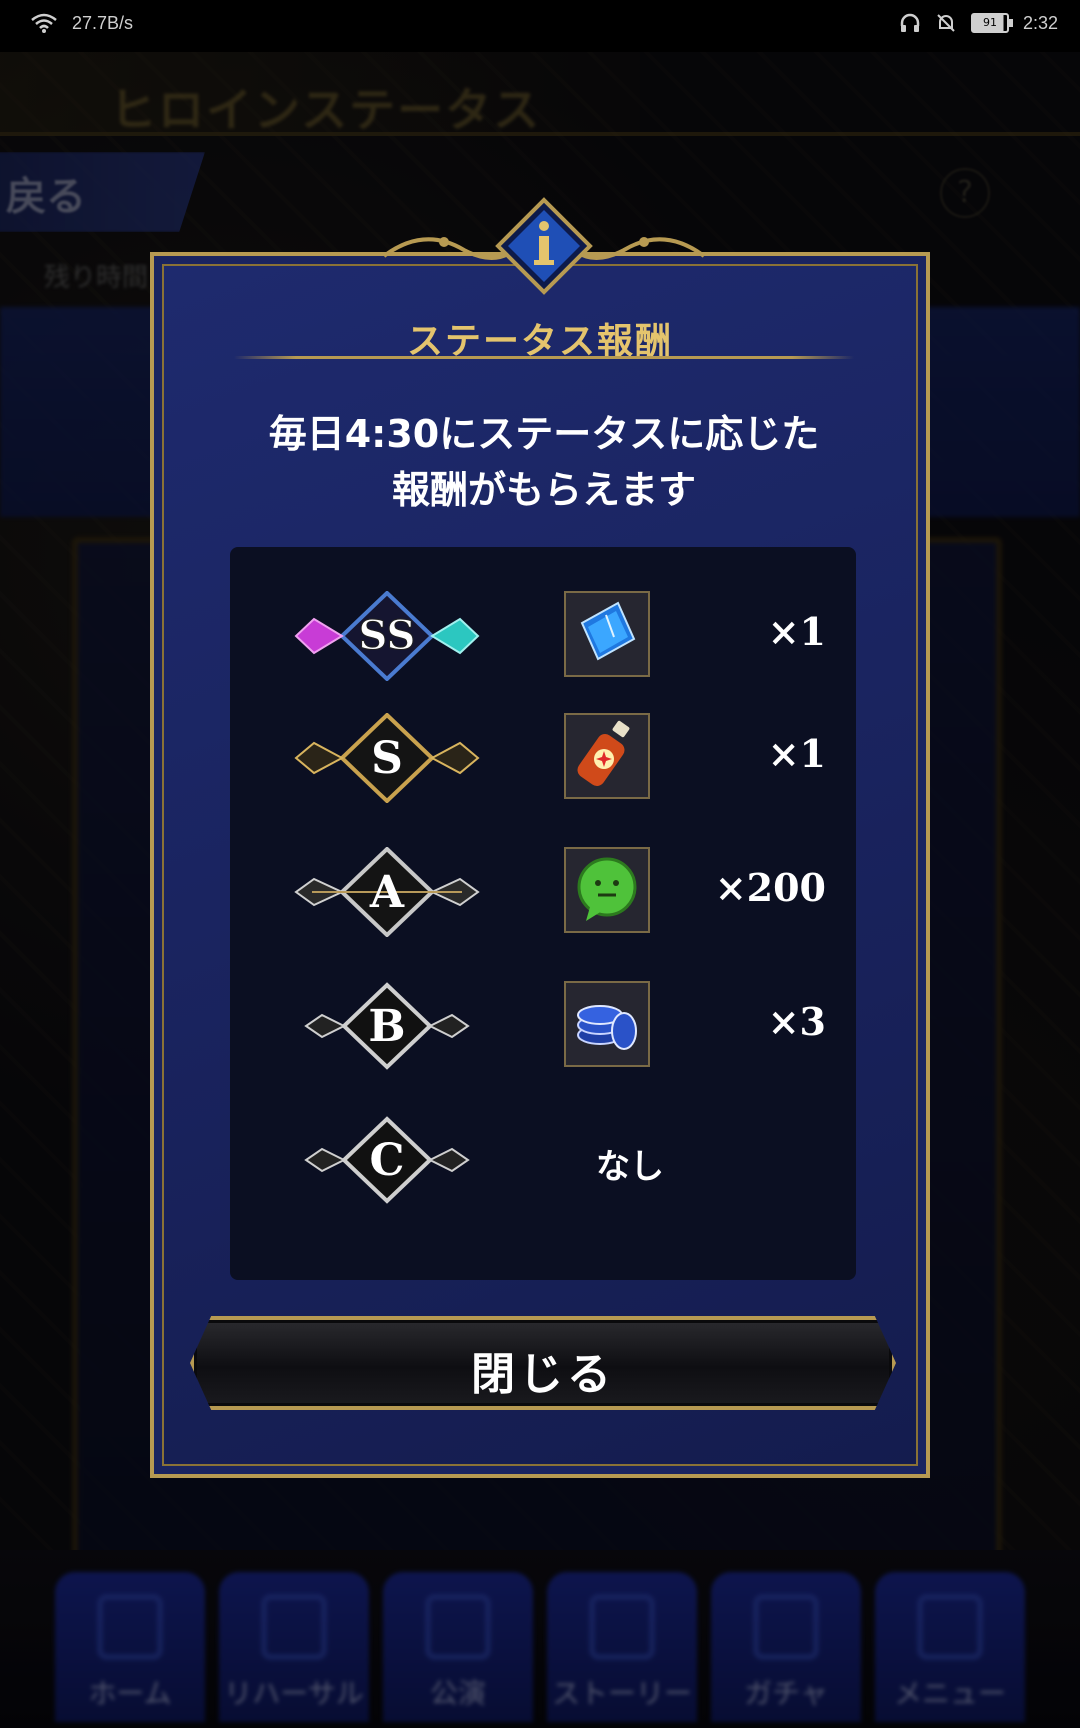  Describe the element at coordinates (946, 23) in the screenshot. I see `bell-off-icon` at that location.